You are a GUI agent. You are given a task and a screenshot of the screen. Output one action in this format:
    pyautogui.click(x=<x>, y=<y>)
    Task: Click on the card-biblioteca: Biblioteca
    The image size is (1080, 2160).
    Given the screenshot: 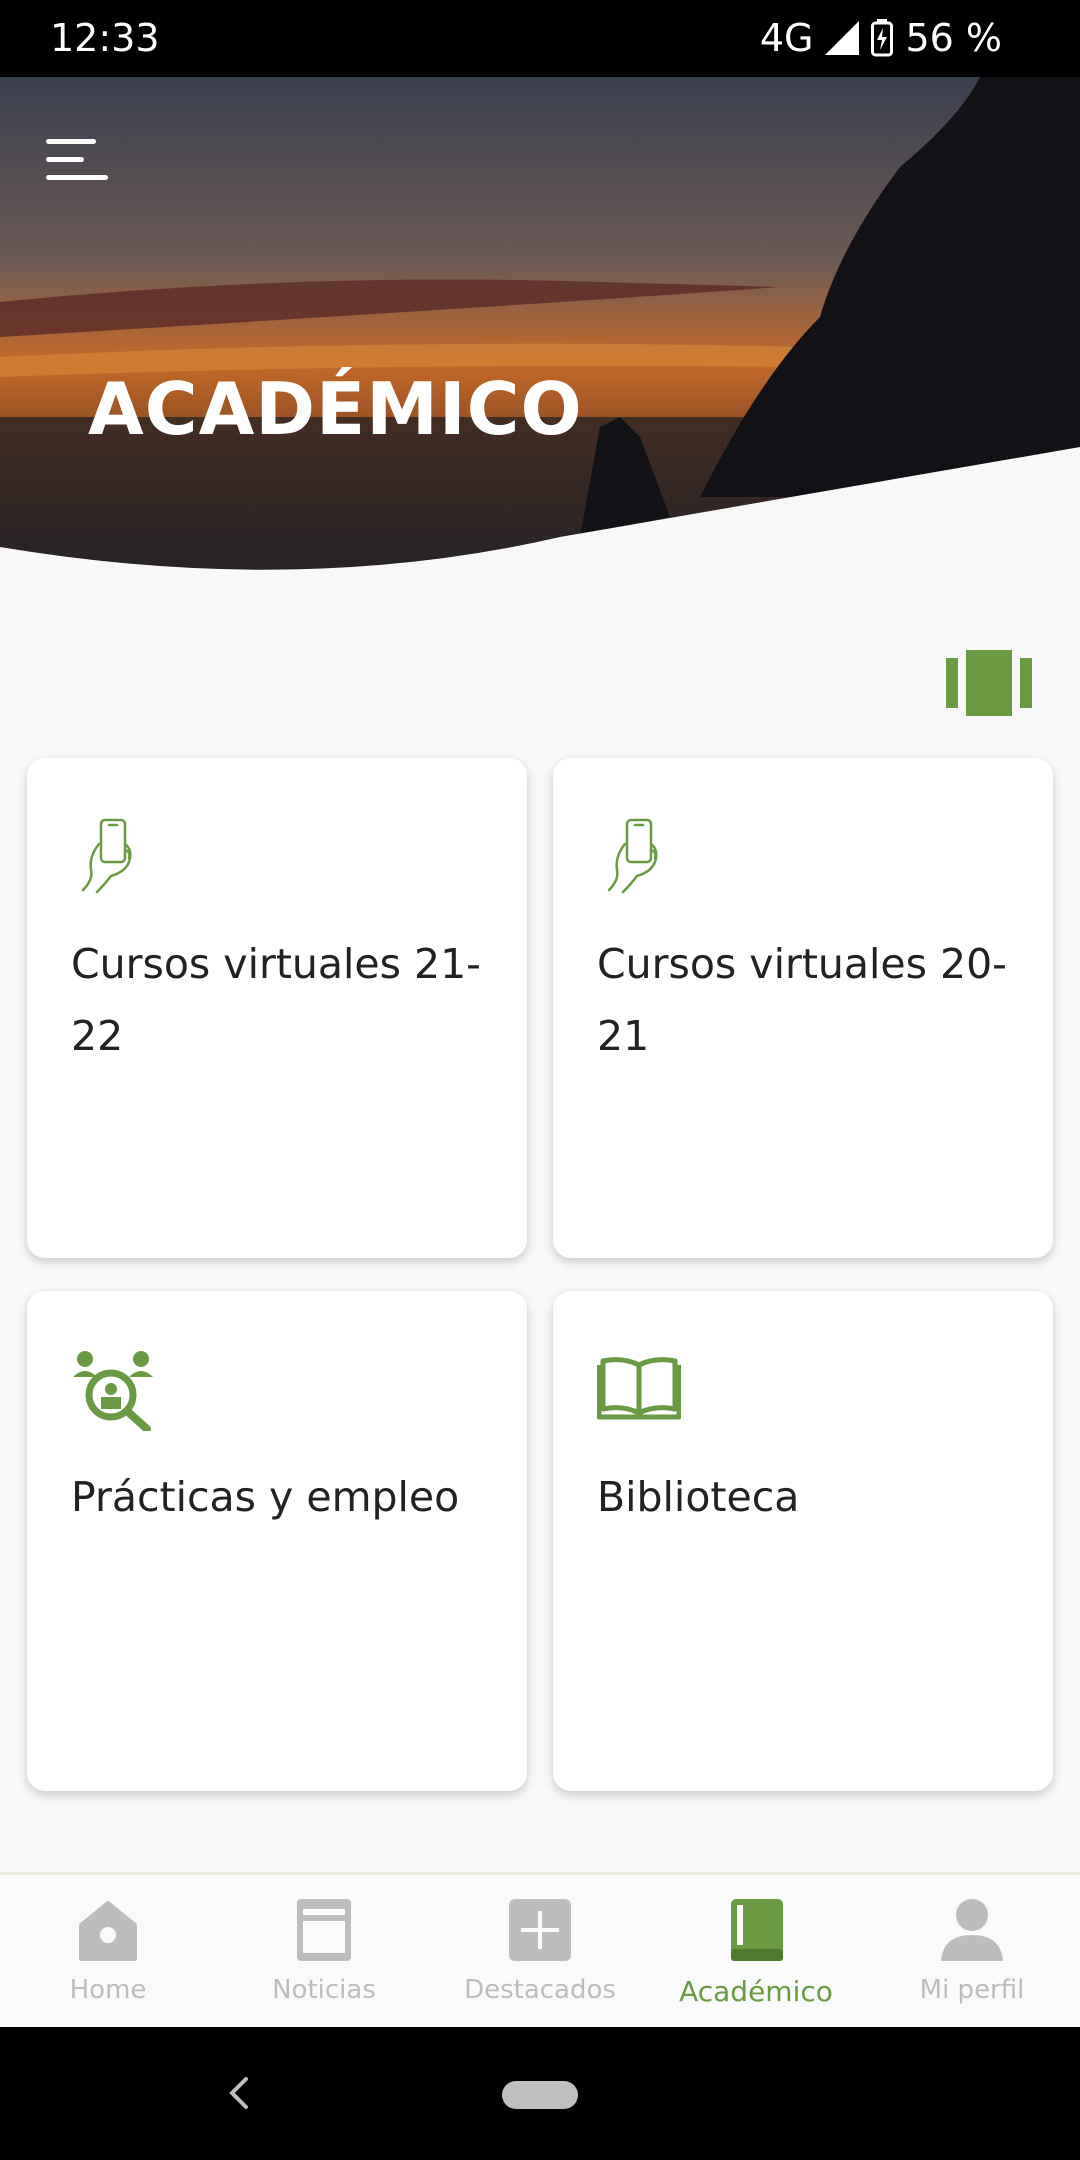 What is the action you would take?
    pyautogui.click(x=803, y=1541)
    